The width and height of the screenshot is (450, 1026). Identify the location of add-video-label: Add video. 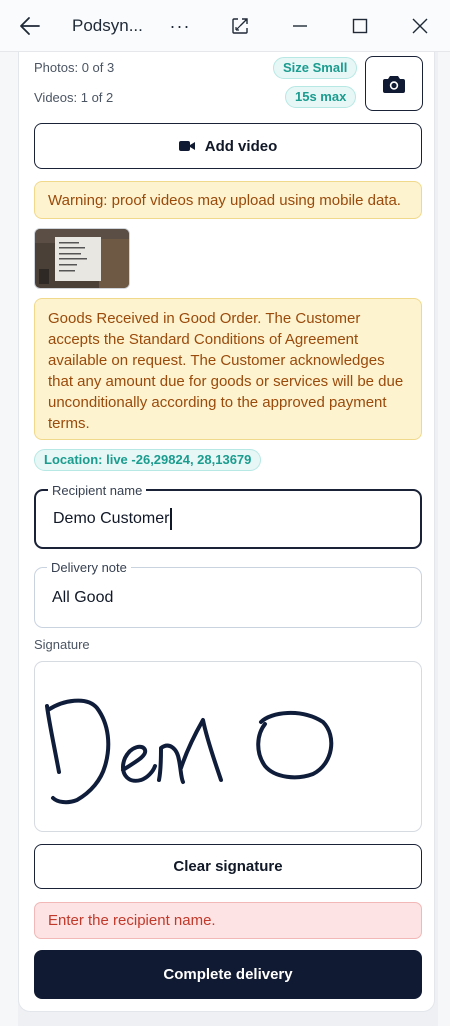
(241, 146).